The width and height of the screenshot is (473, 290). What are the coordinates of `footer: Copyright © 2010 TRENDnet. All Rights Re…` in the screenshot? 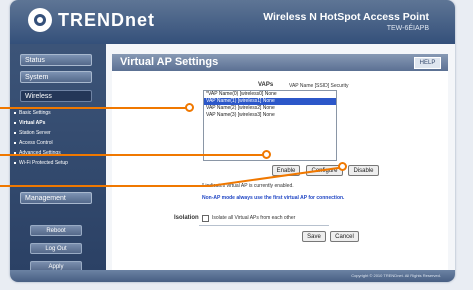 It's located at (232, 276).